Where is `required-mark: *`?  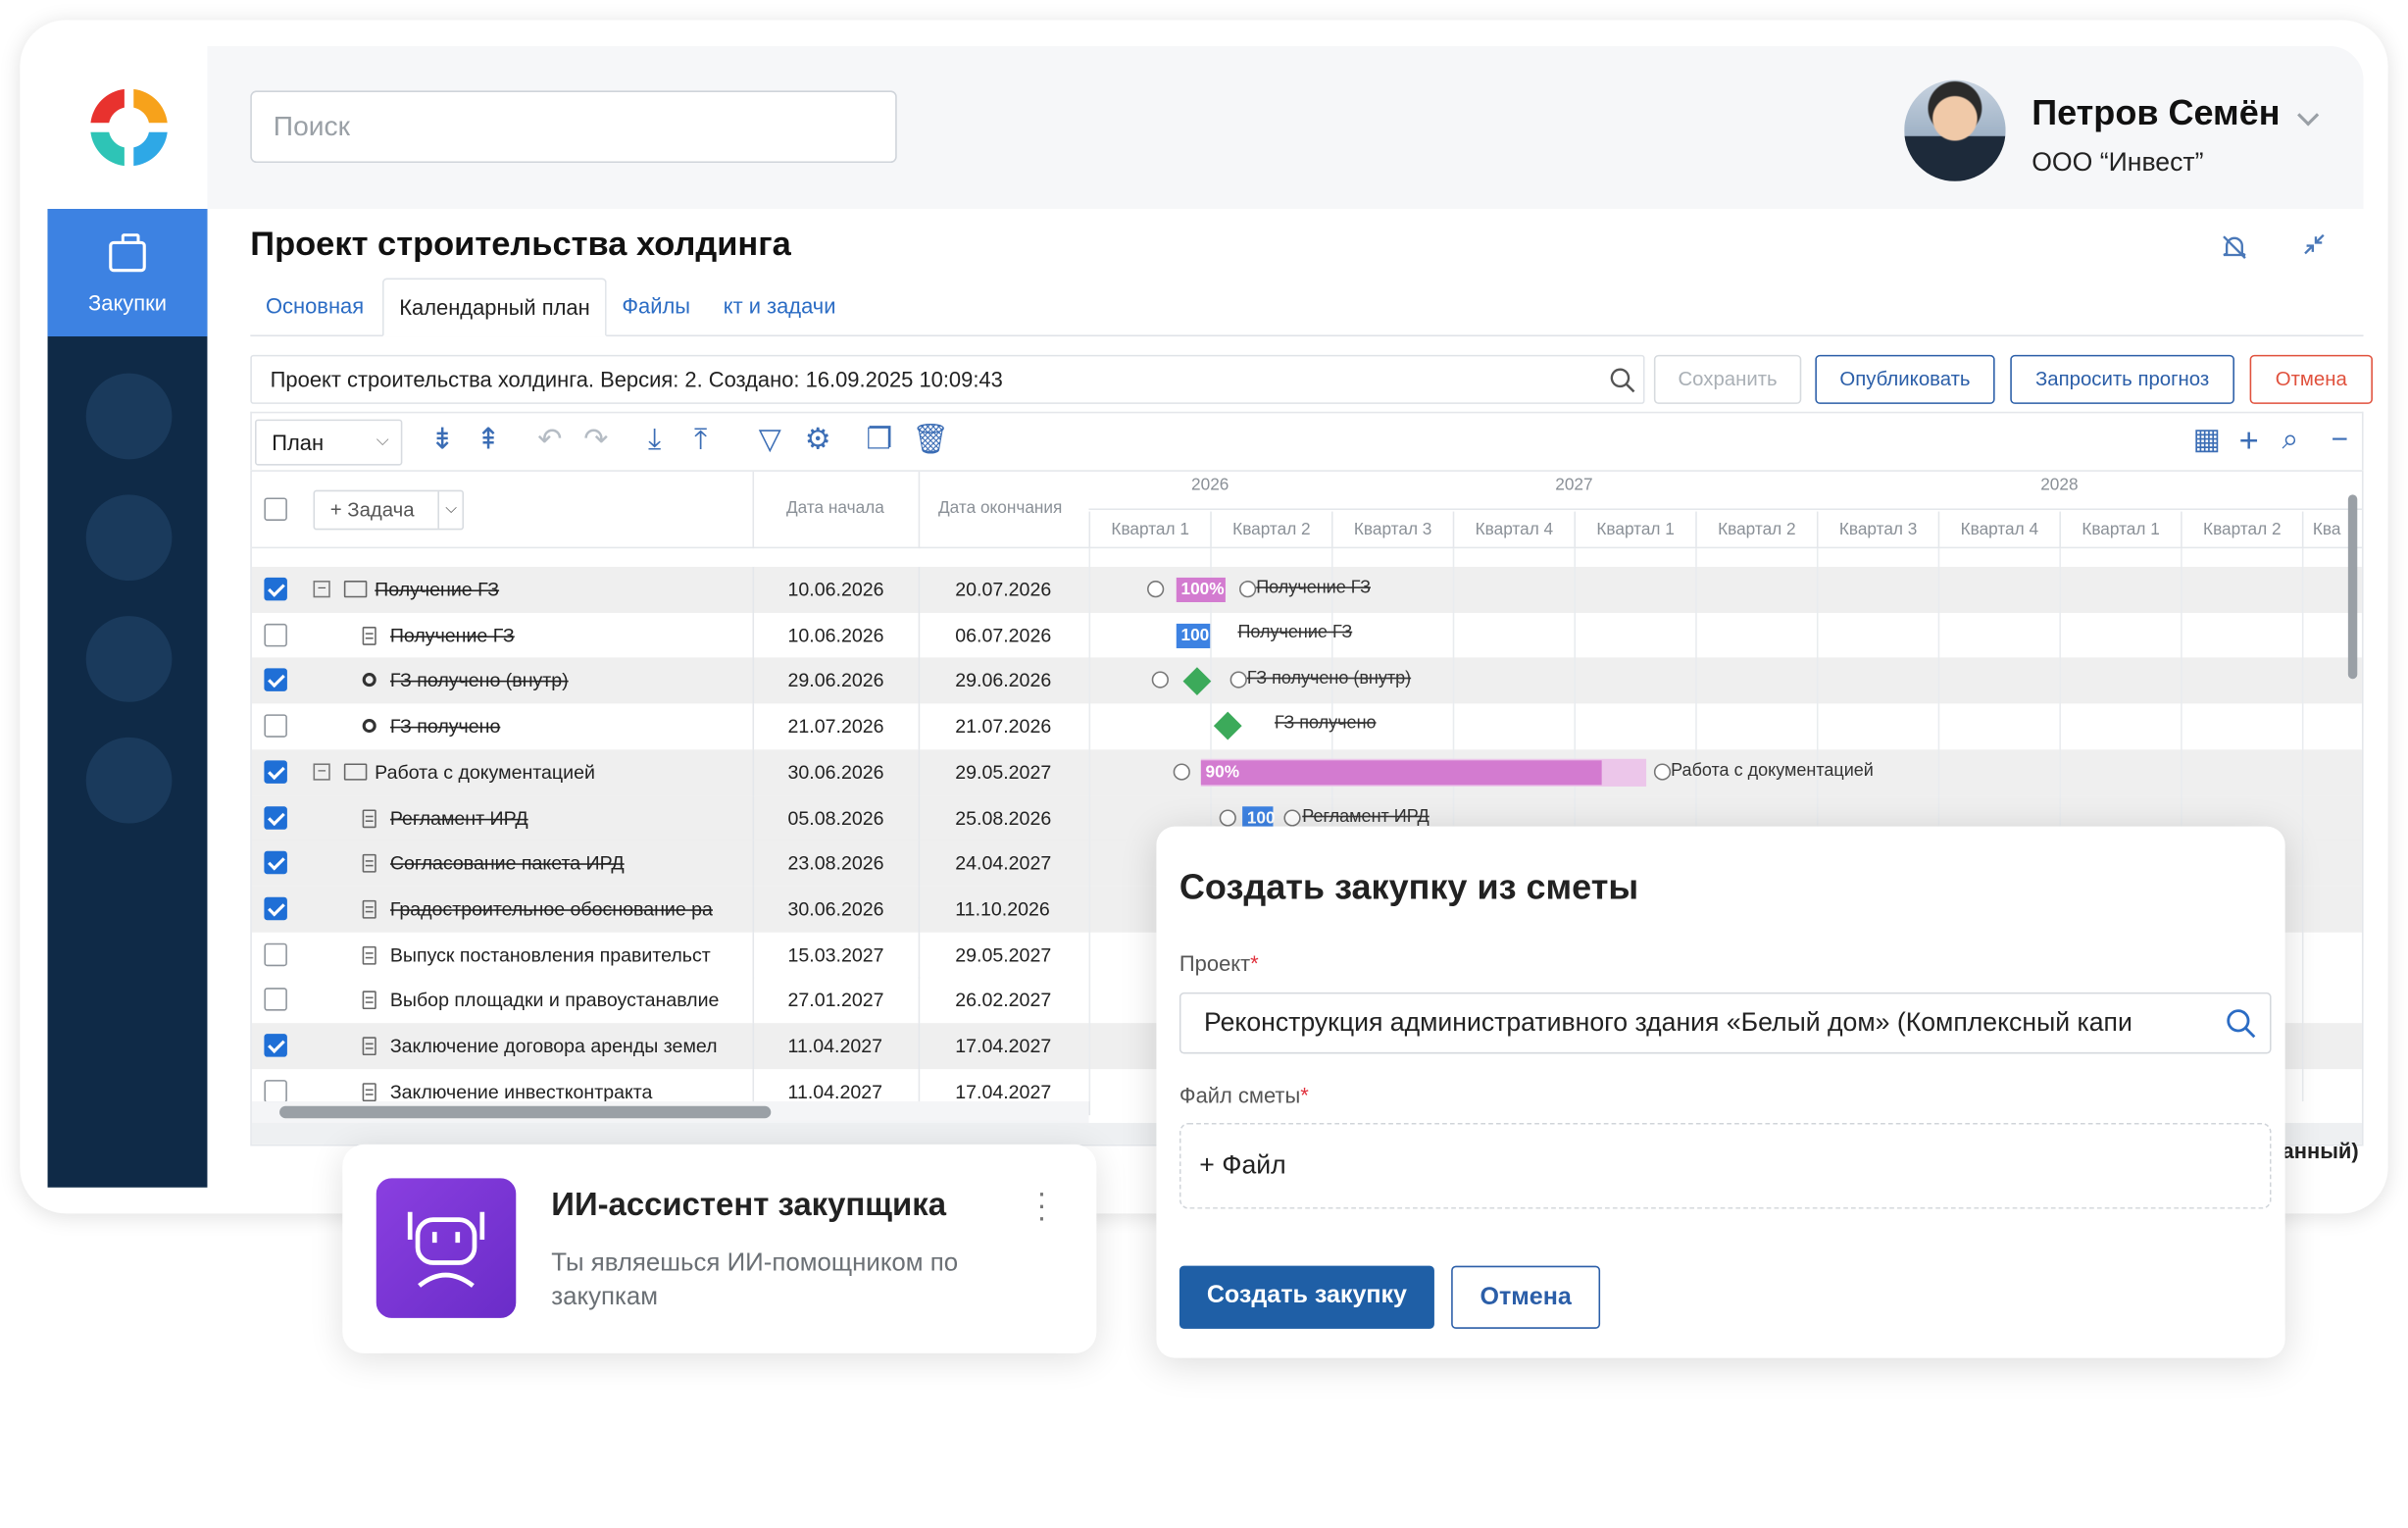 required-mark: * is located at coordinates (1304, 1095).